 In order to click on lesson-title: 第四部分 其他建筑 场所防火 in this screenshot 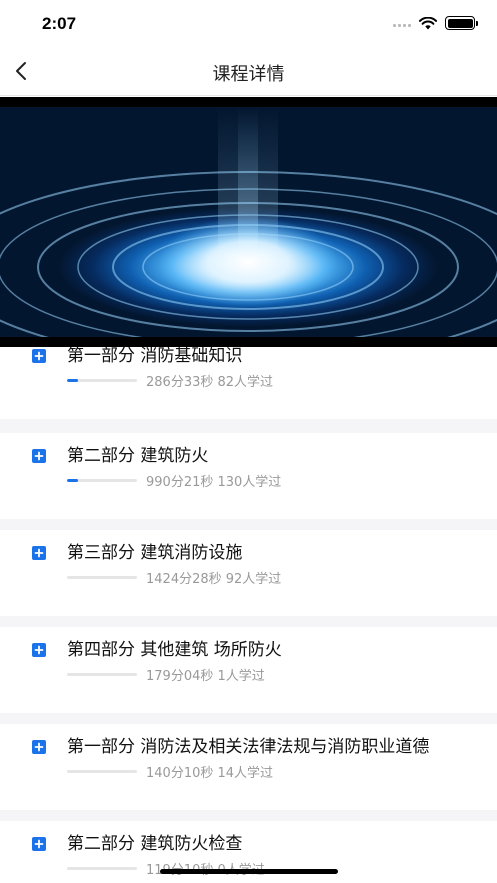, I will do `click(174, 650)`.